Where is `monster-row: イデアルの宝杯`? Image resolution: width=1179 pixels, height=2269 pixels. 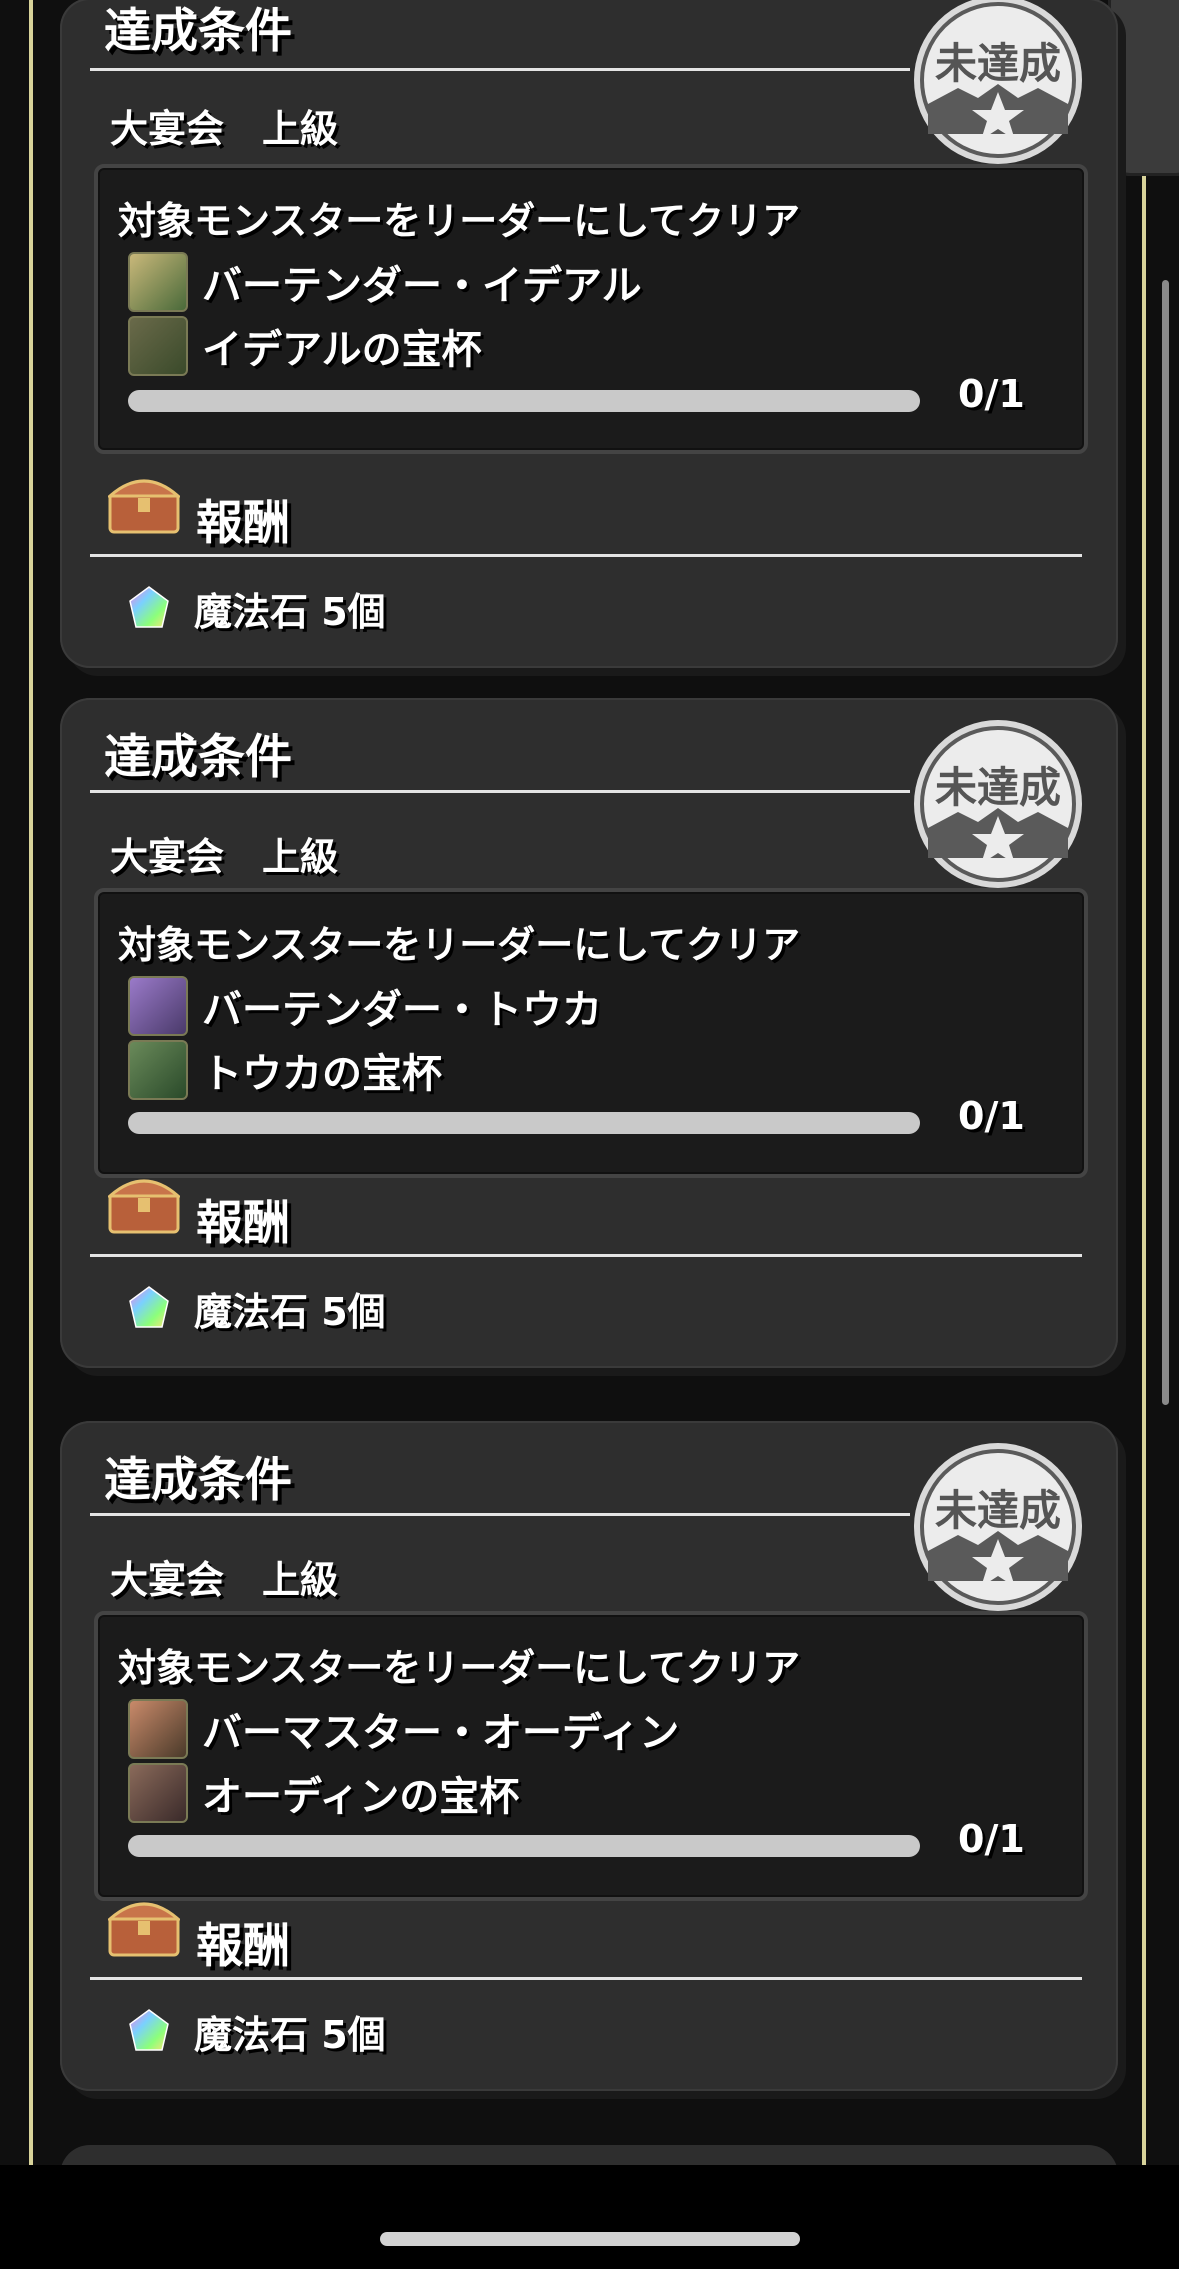
monster-row: イデアルの宝杯 is located at coordinates (305, 346).